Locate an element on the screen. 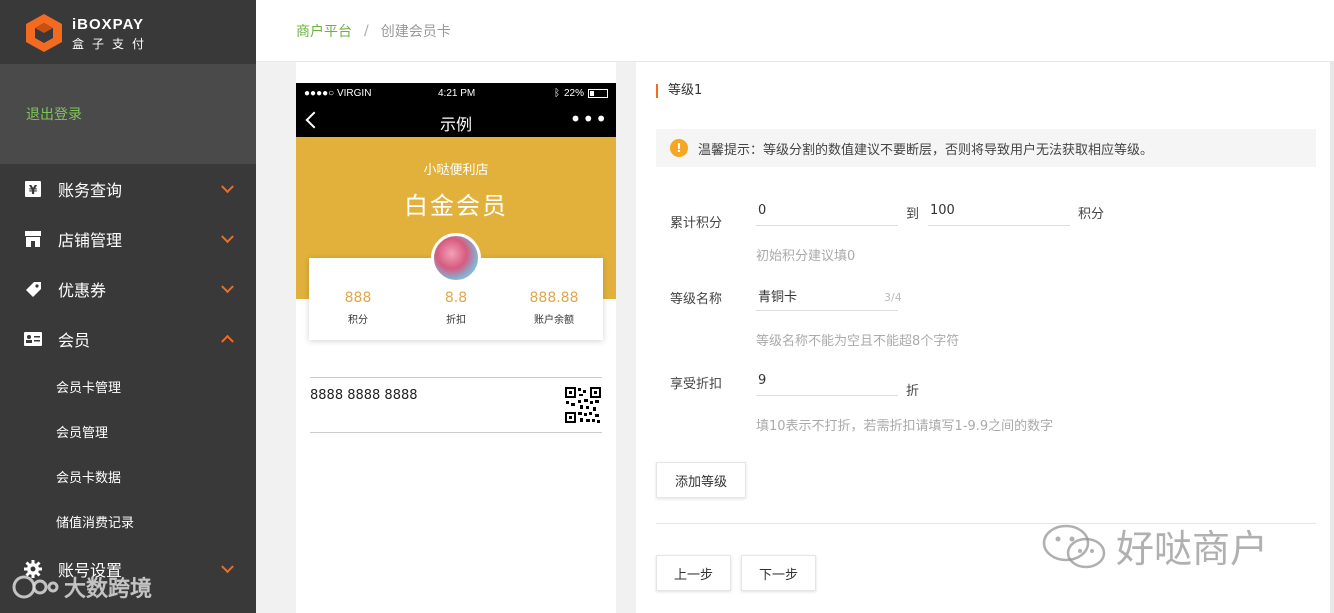  stat-points: 888 积分 is located at coordinates (358, 315).